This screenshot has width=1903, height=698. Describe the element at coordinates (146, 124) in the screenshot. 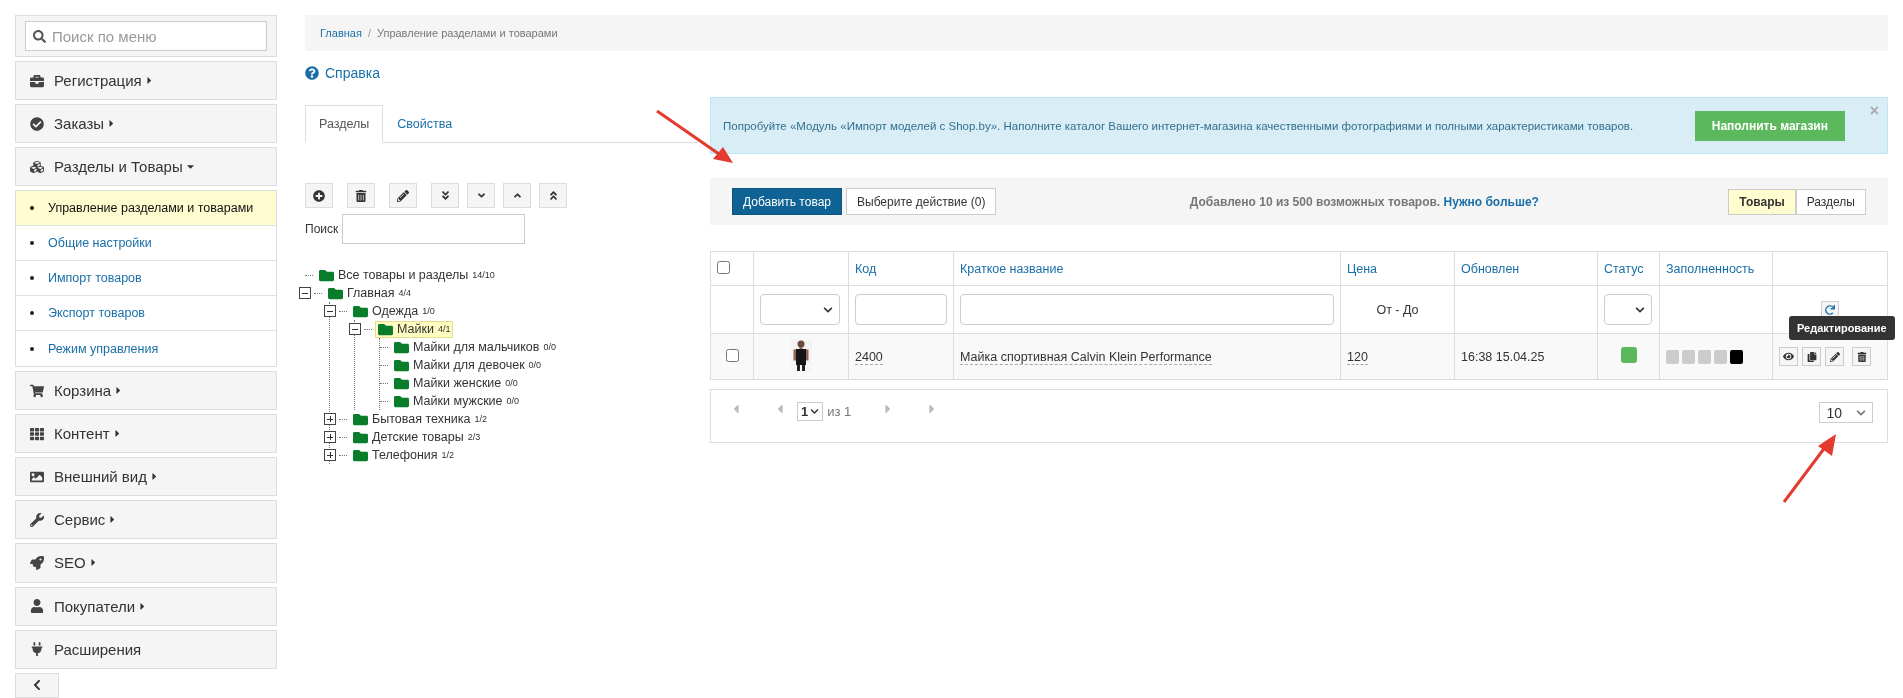

I see `sidebar-item: Заказы` at that location.